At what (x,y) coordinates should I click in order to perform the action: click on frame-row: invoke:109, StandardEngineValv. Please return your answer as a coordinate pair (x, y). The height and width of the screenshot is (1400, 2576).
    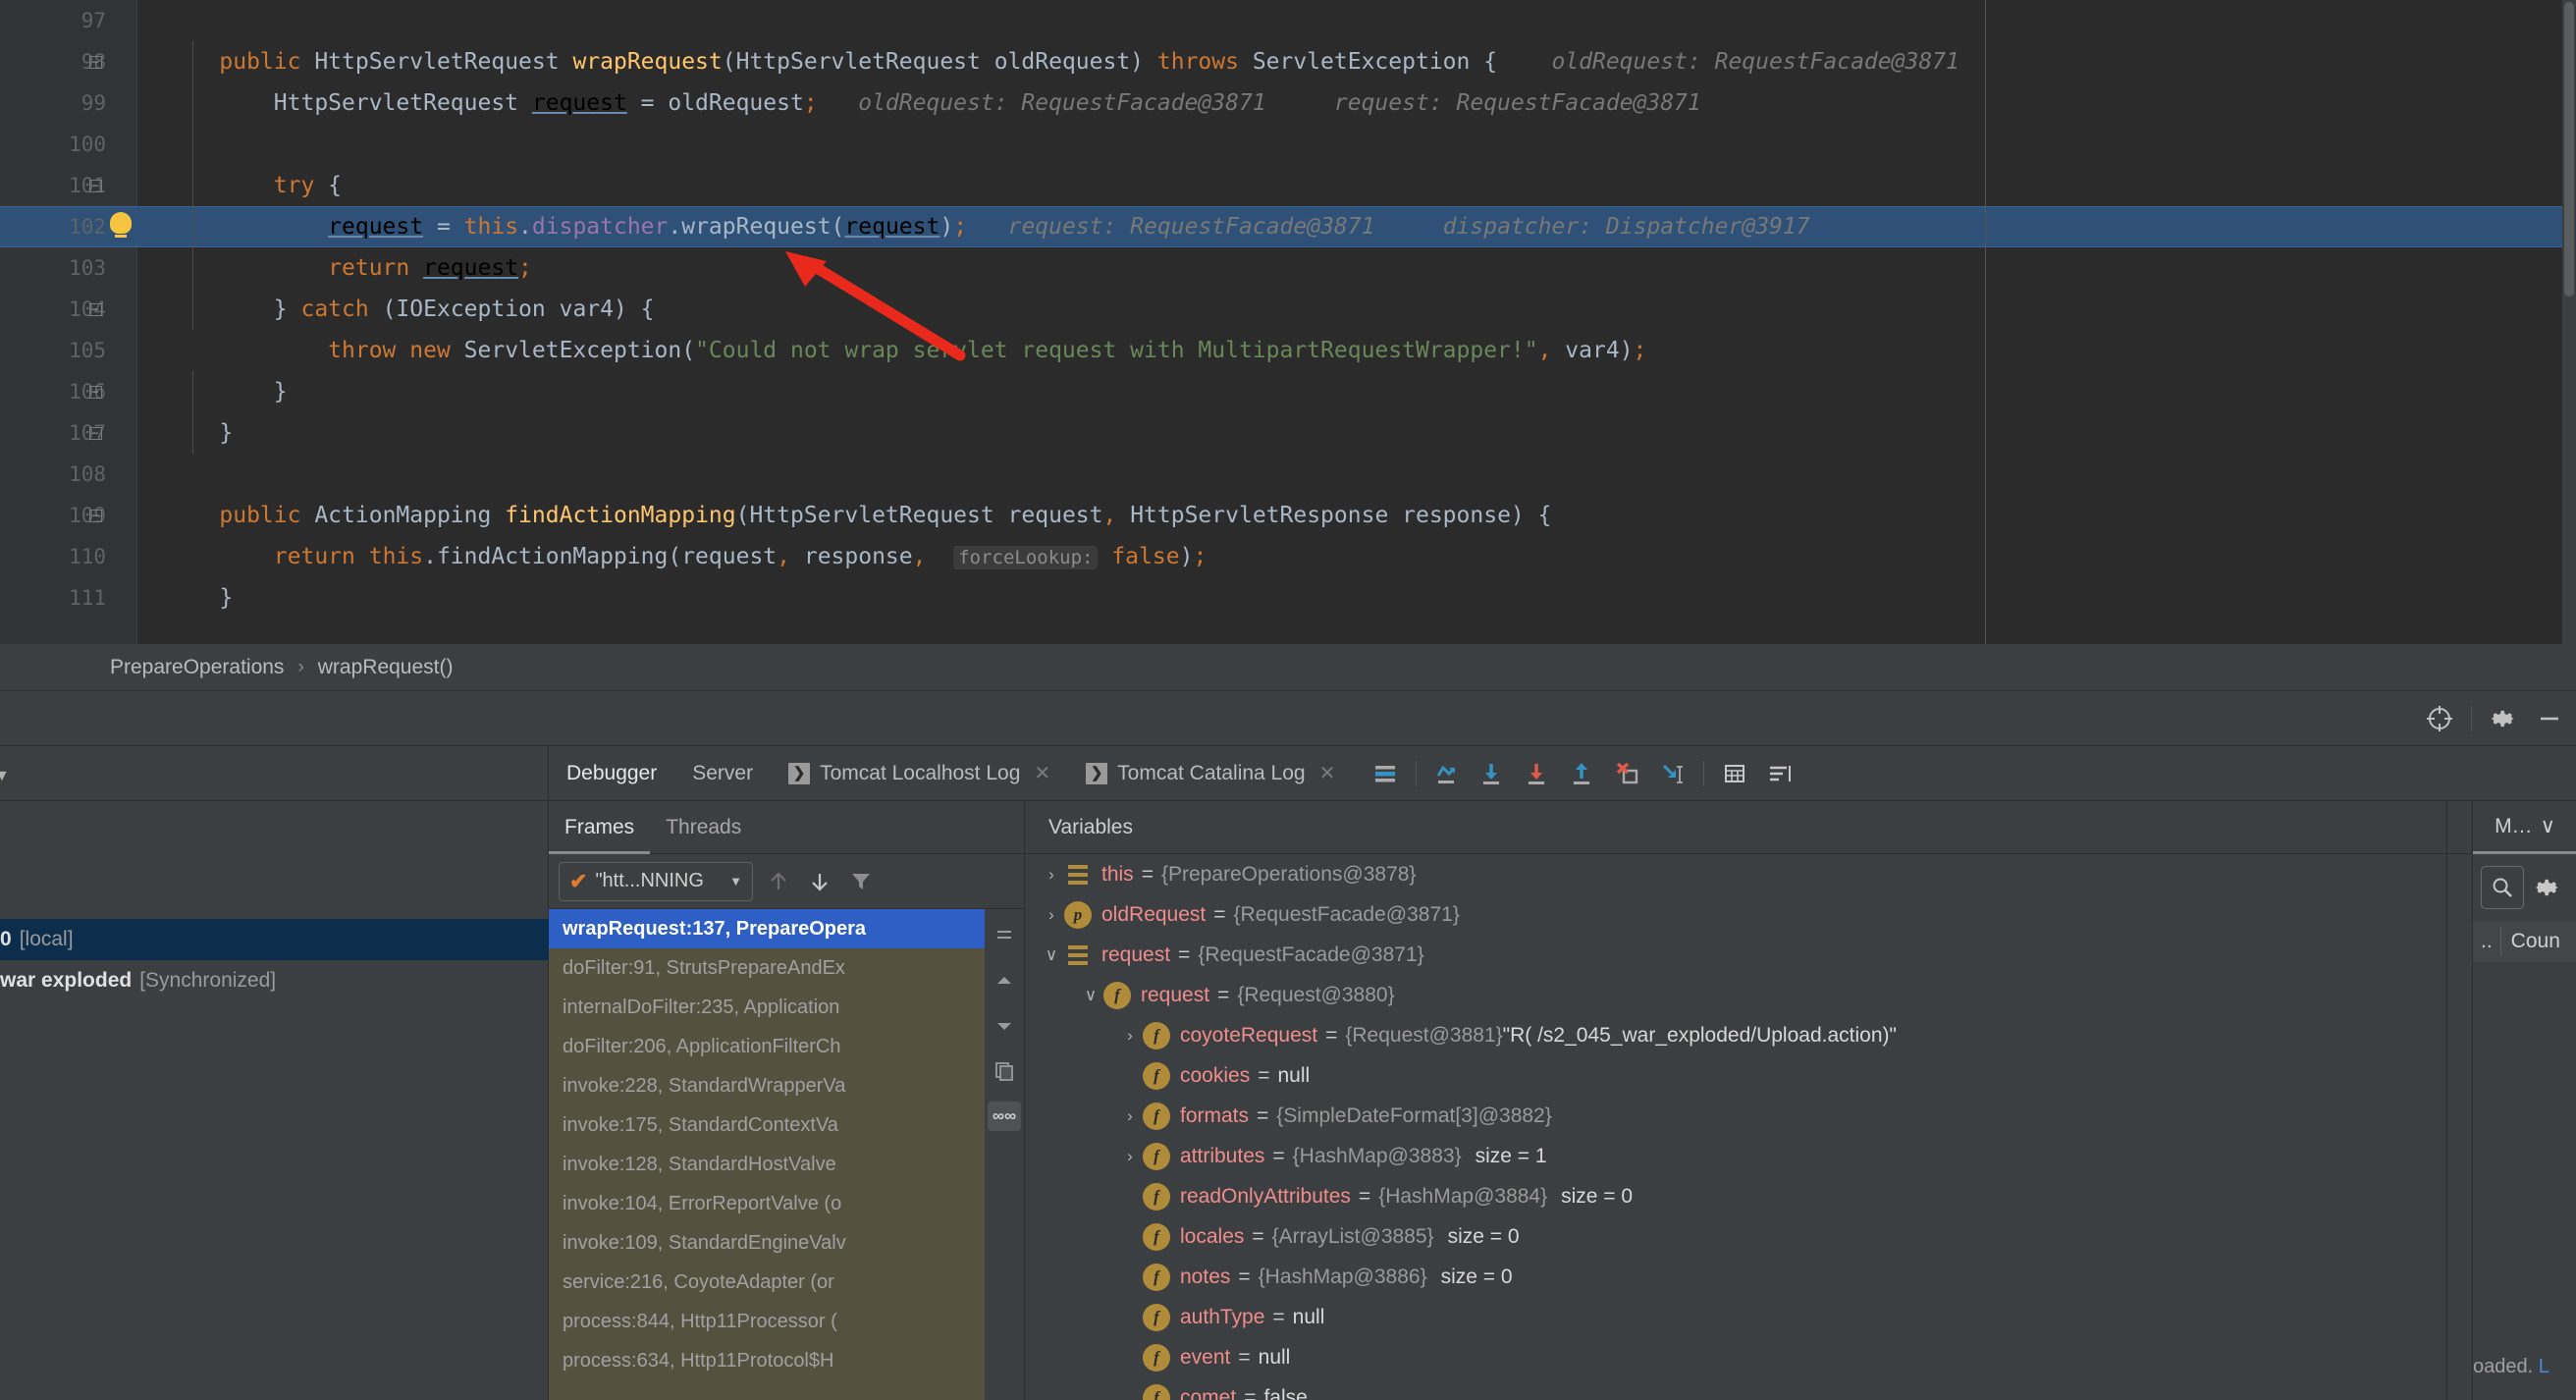
    Looking at the image, I should click on (767, 1243).